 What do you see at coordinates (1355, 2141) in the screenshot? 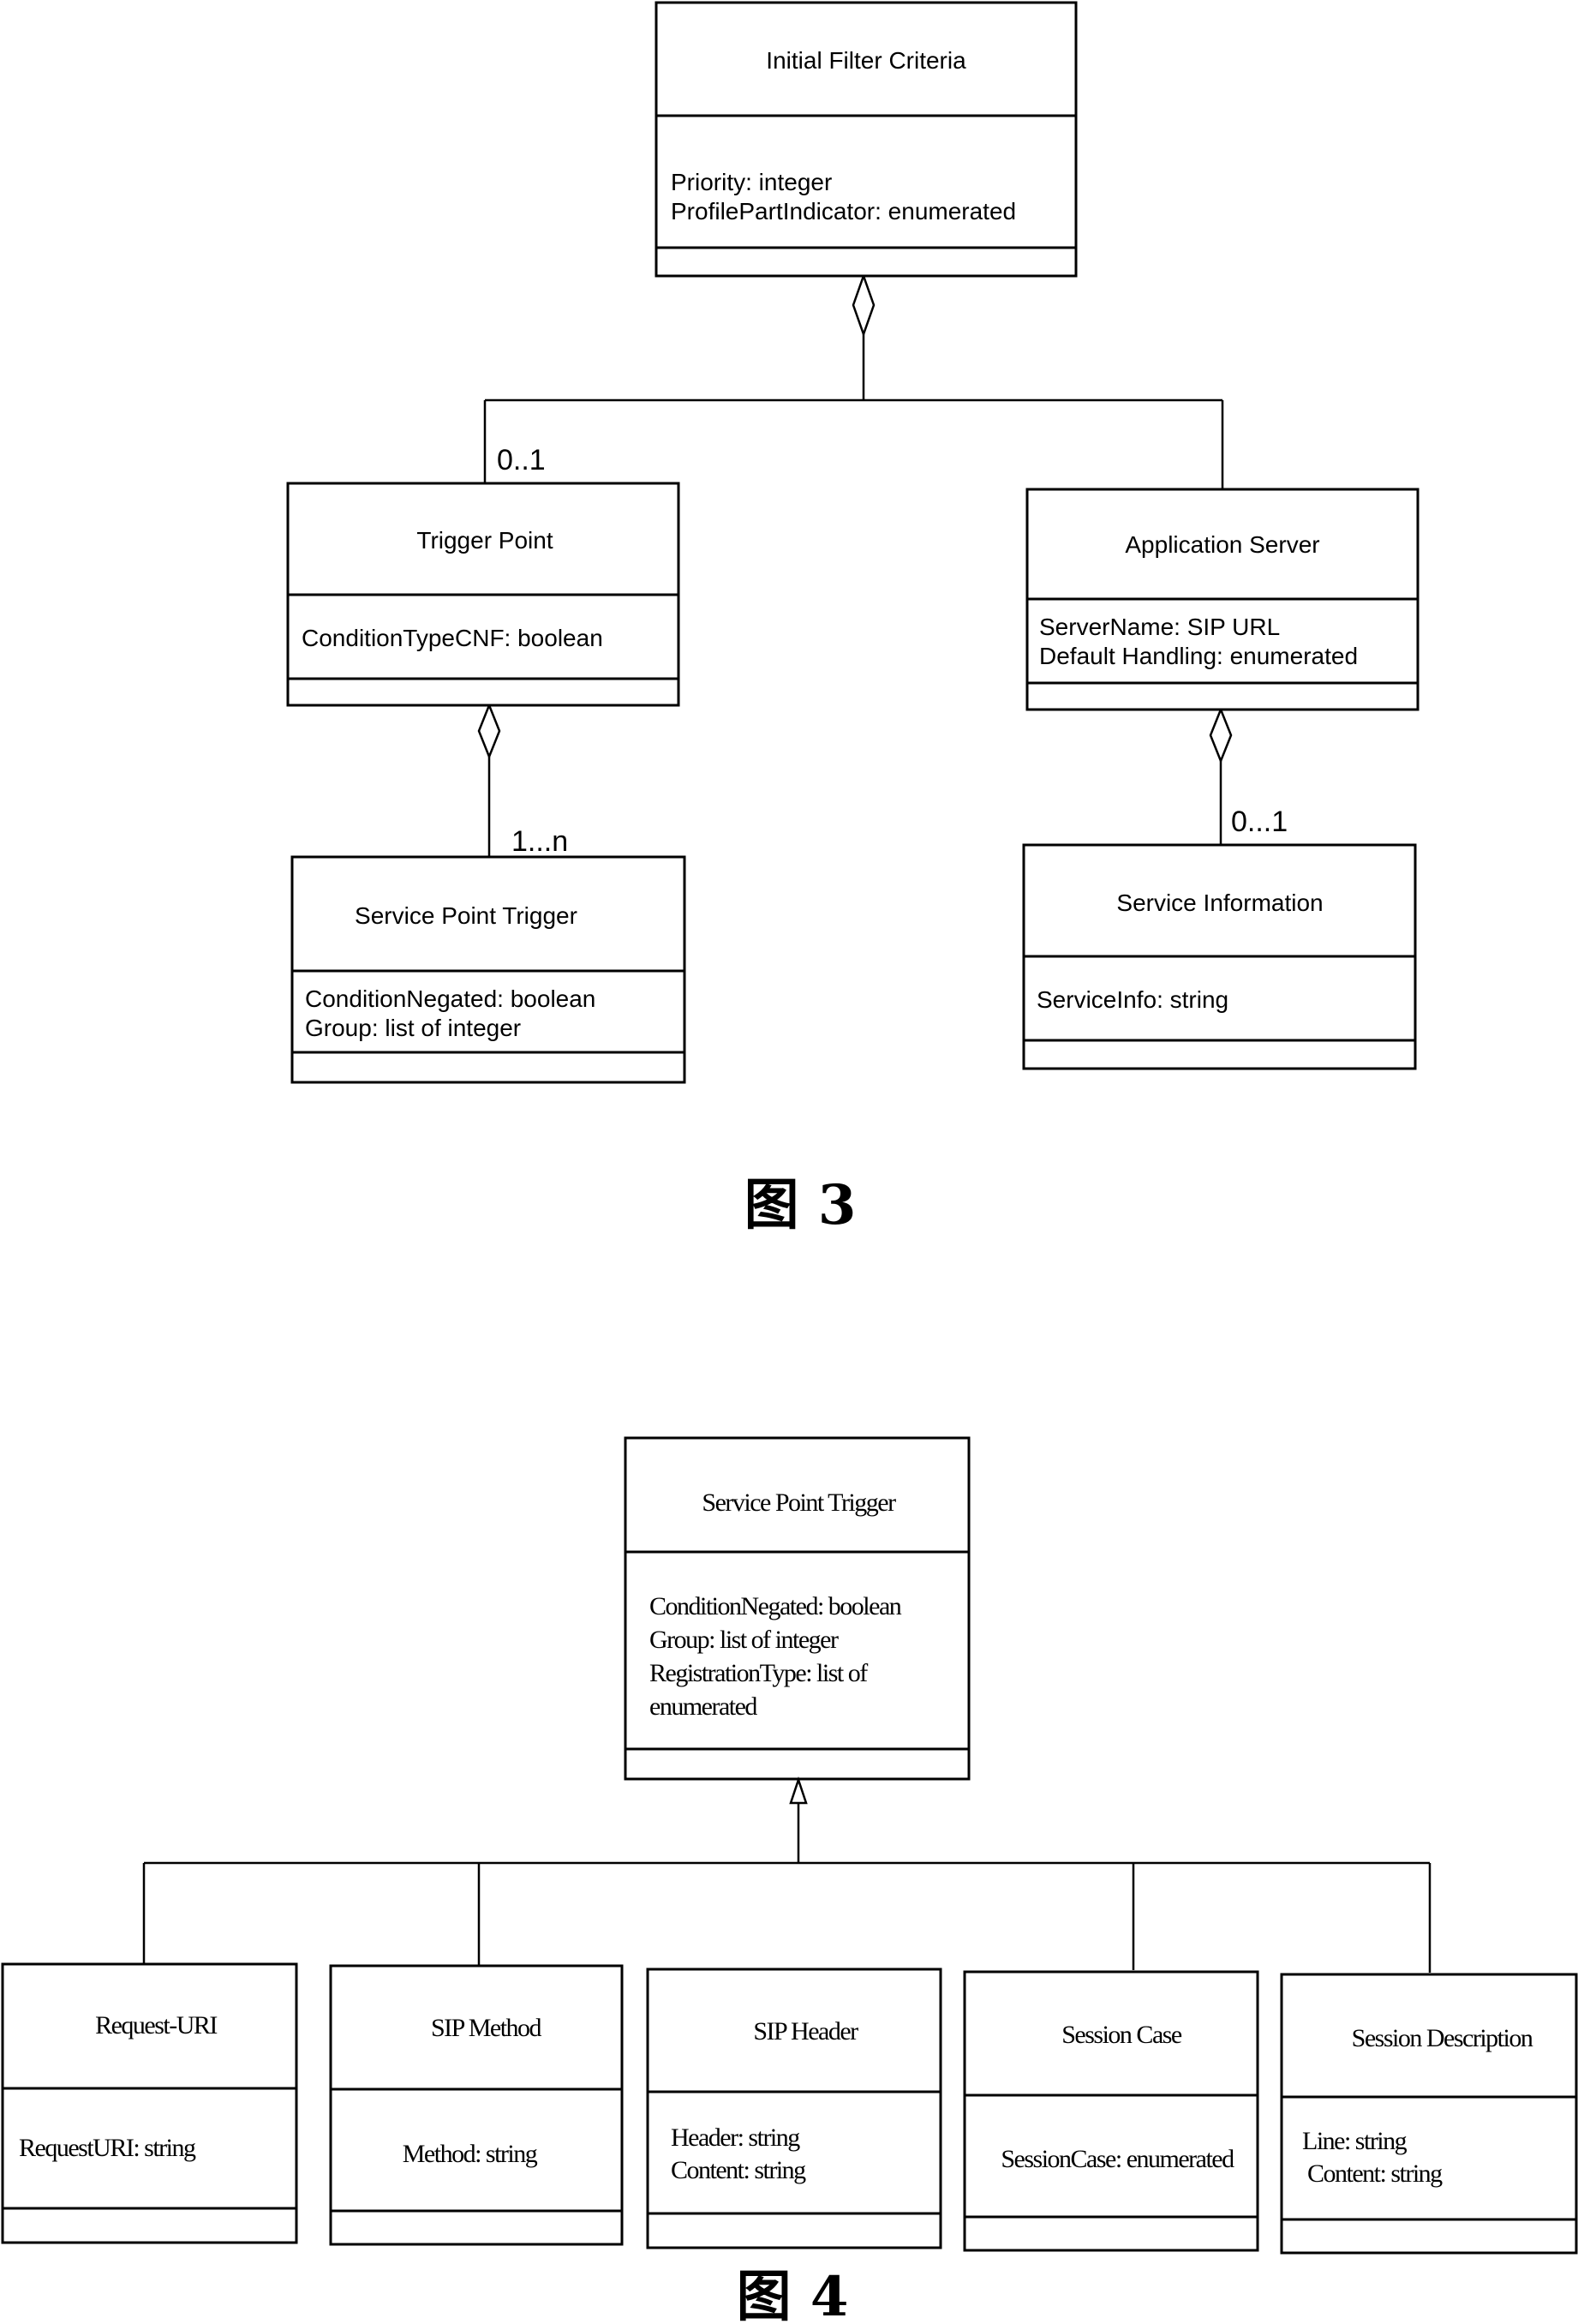
I see `class-attribute: Line: string` at bounding box center [1355, 2141].